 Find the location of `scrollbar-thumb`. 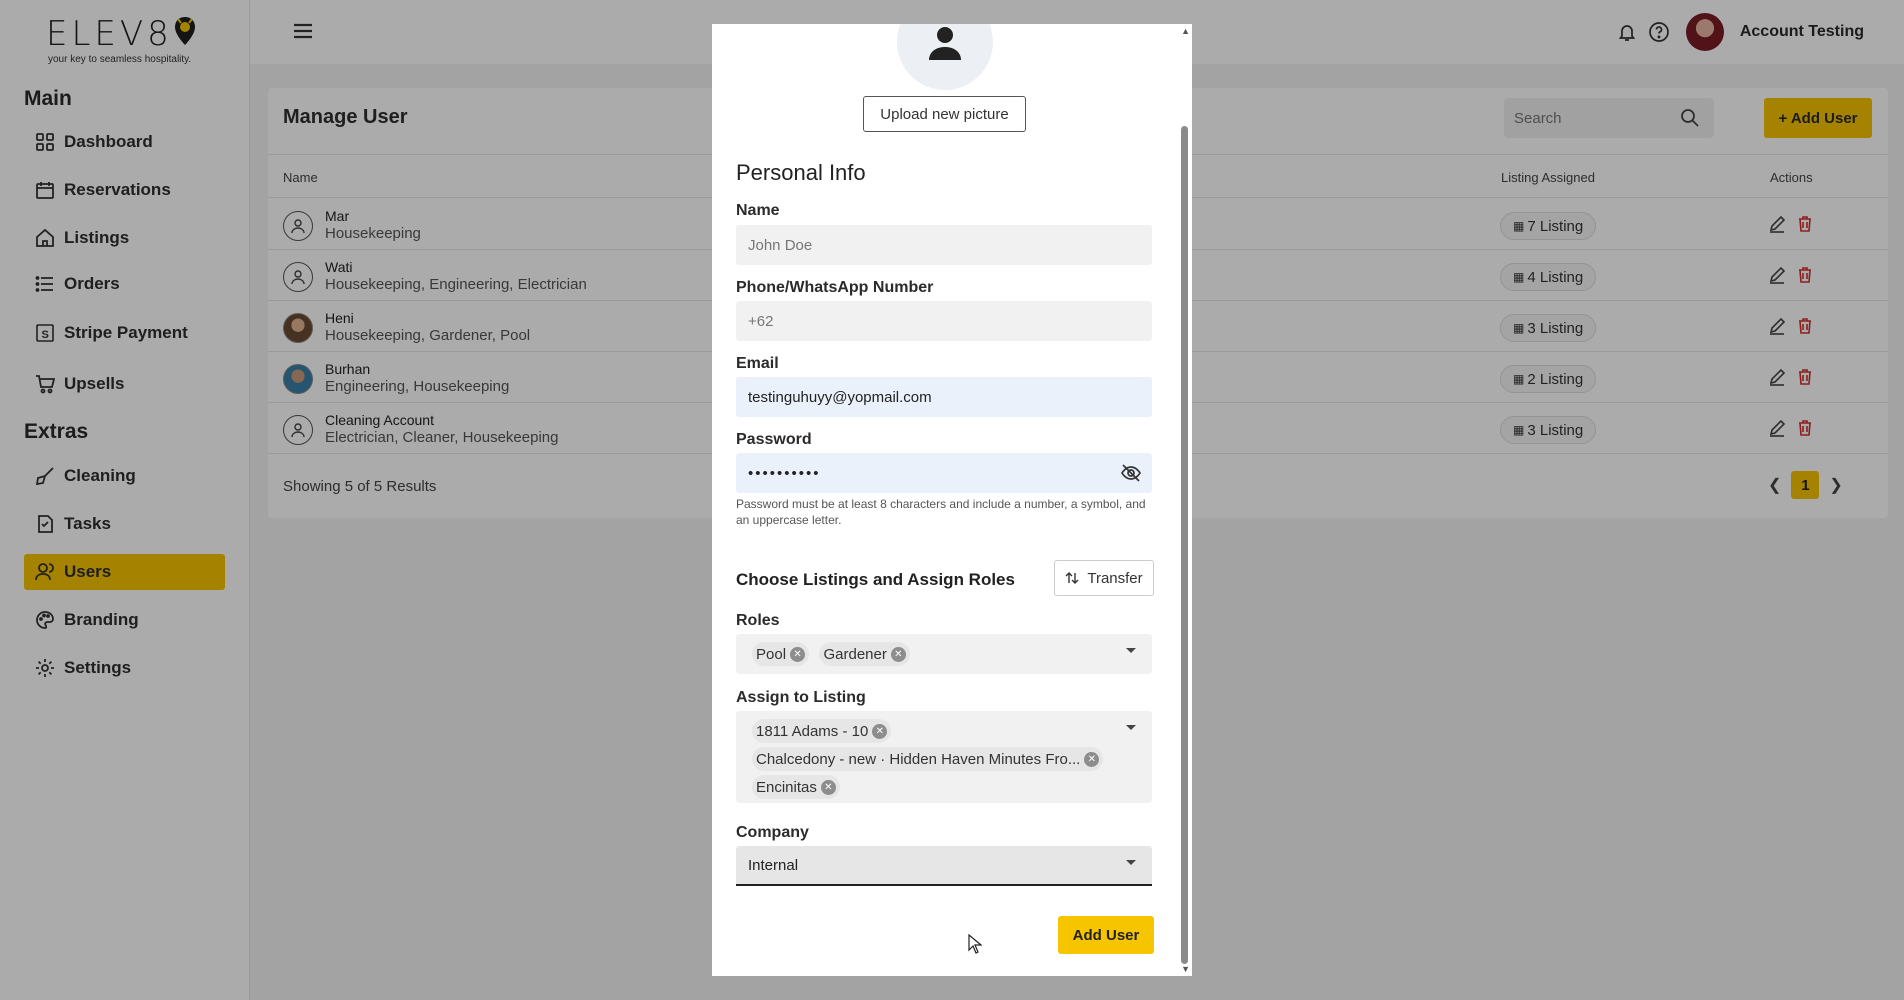

scrollbar-thumb is located at coordinates (1184, 545).